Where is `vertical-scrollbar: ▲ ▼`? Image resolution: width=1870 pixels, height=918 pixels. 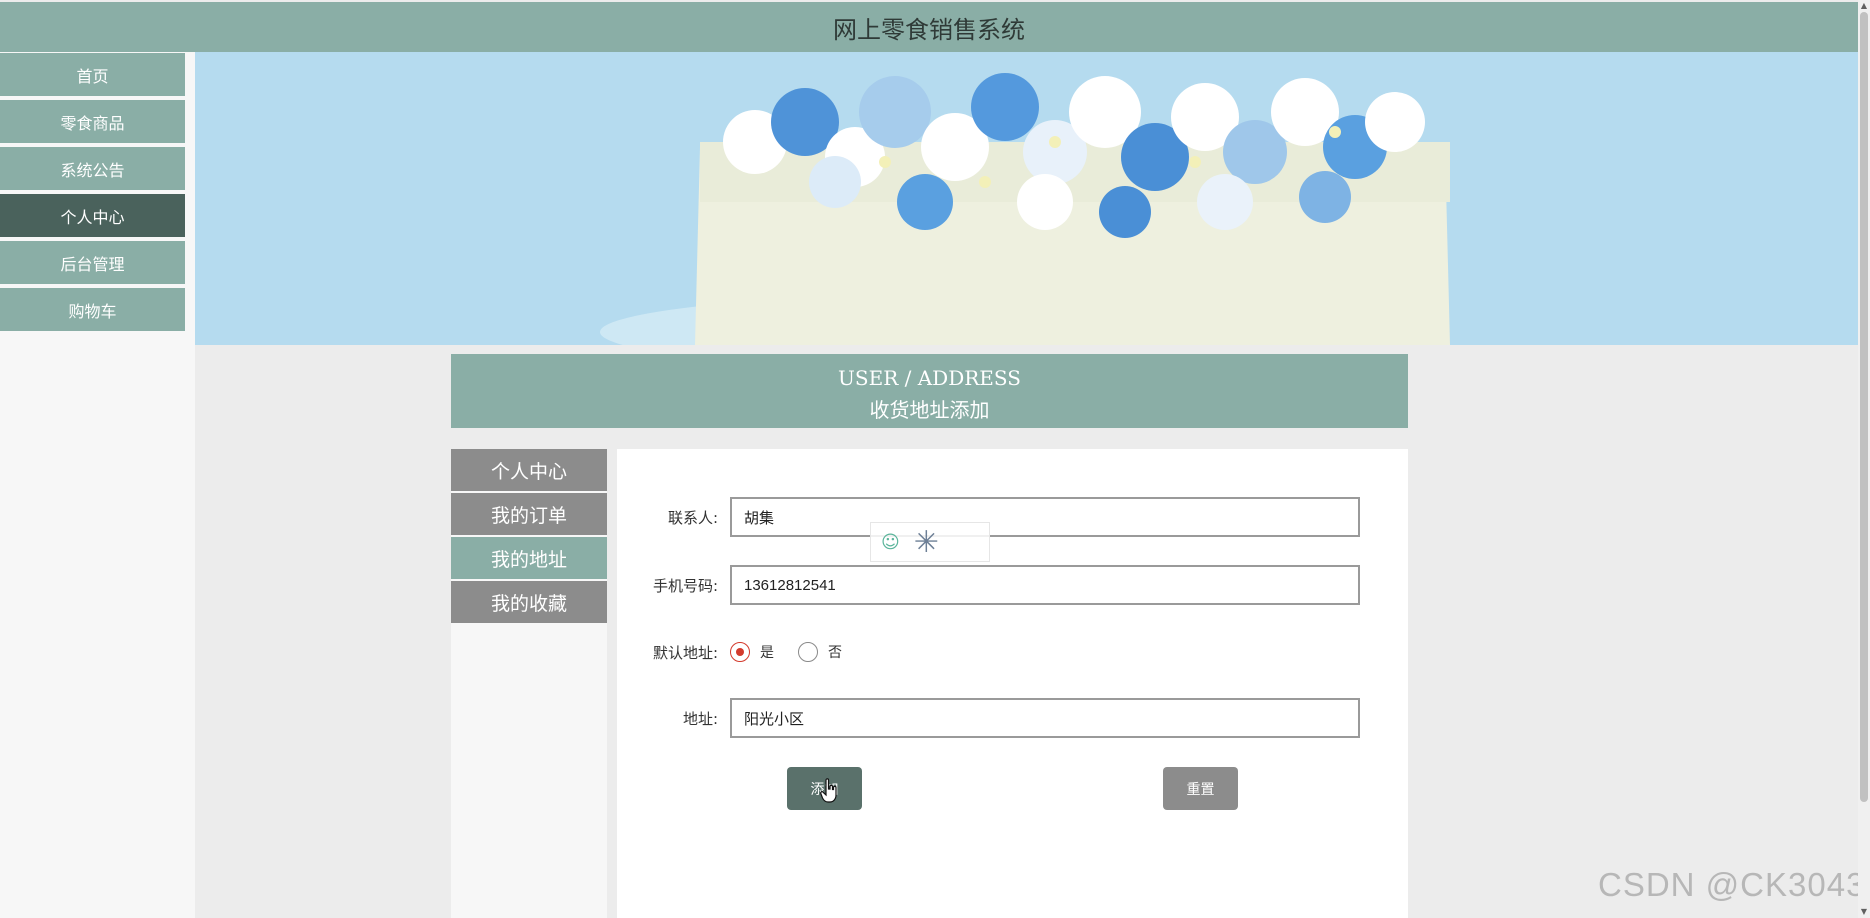 vertical-scrollbar: ▲ ▼ is located at coordinates (1864, 459).